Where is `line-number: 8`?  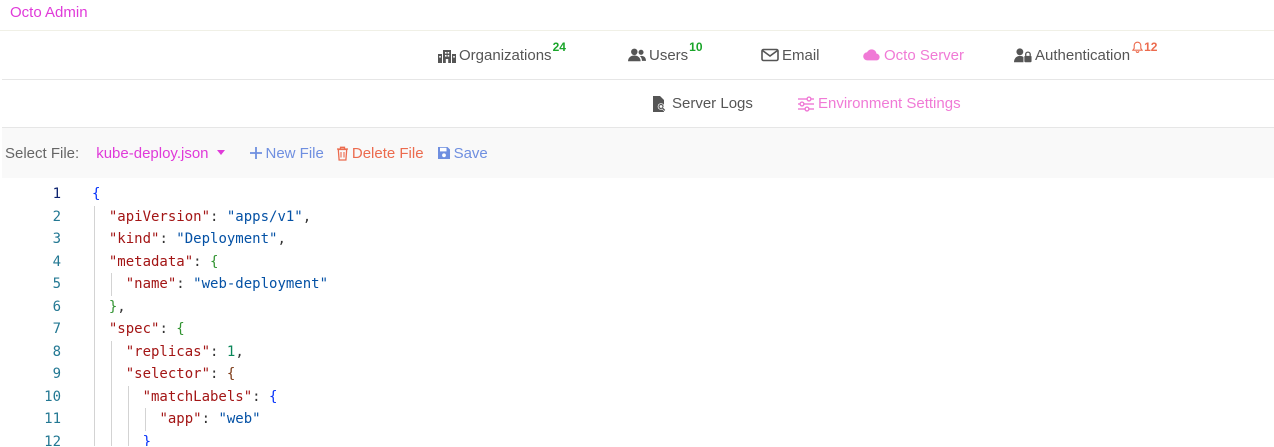
line-number: 8 is located at coordinates (56, 351).